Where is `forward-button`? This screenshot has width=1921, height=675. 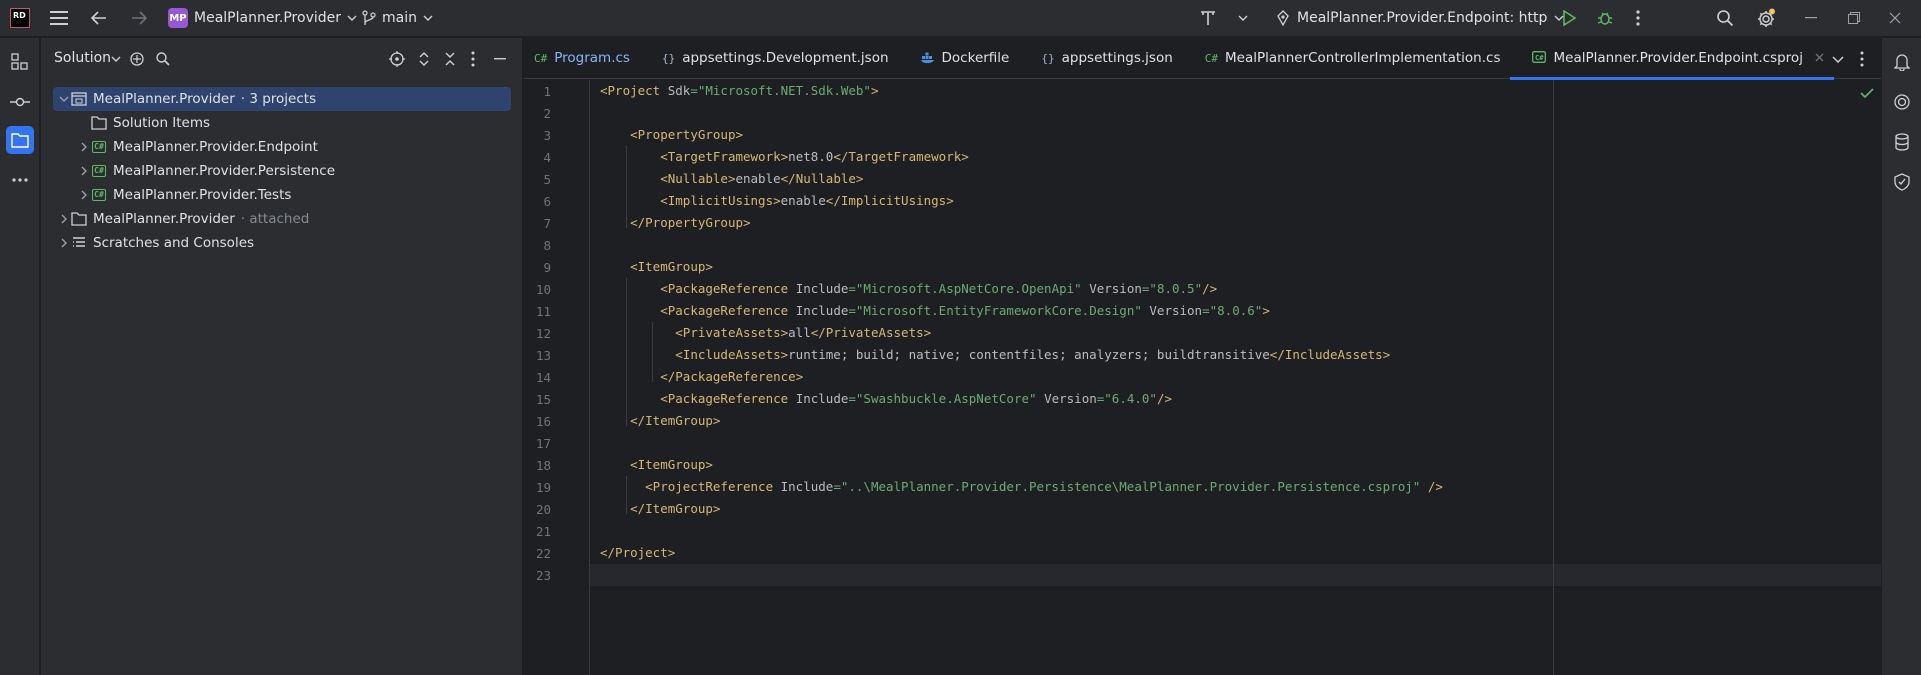
forward-button is located at coordinates (139, 18).